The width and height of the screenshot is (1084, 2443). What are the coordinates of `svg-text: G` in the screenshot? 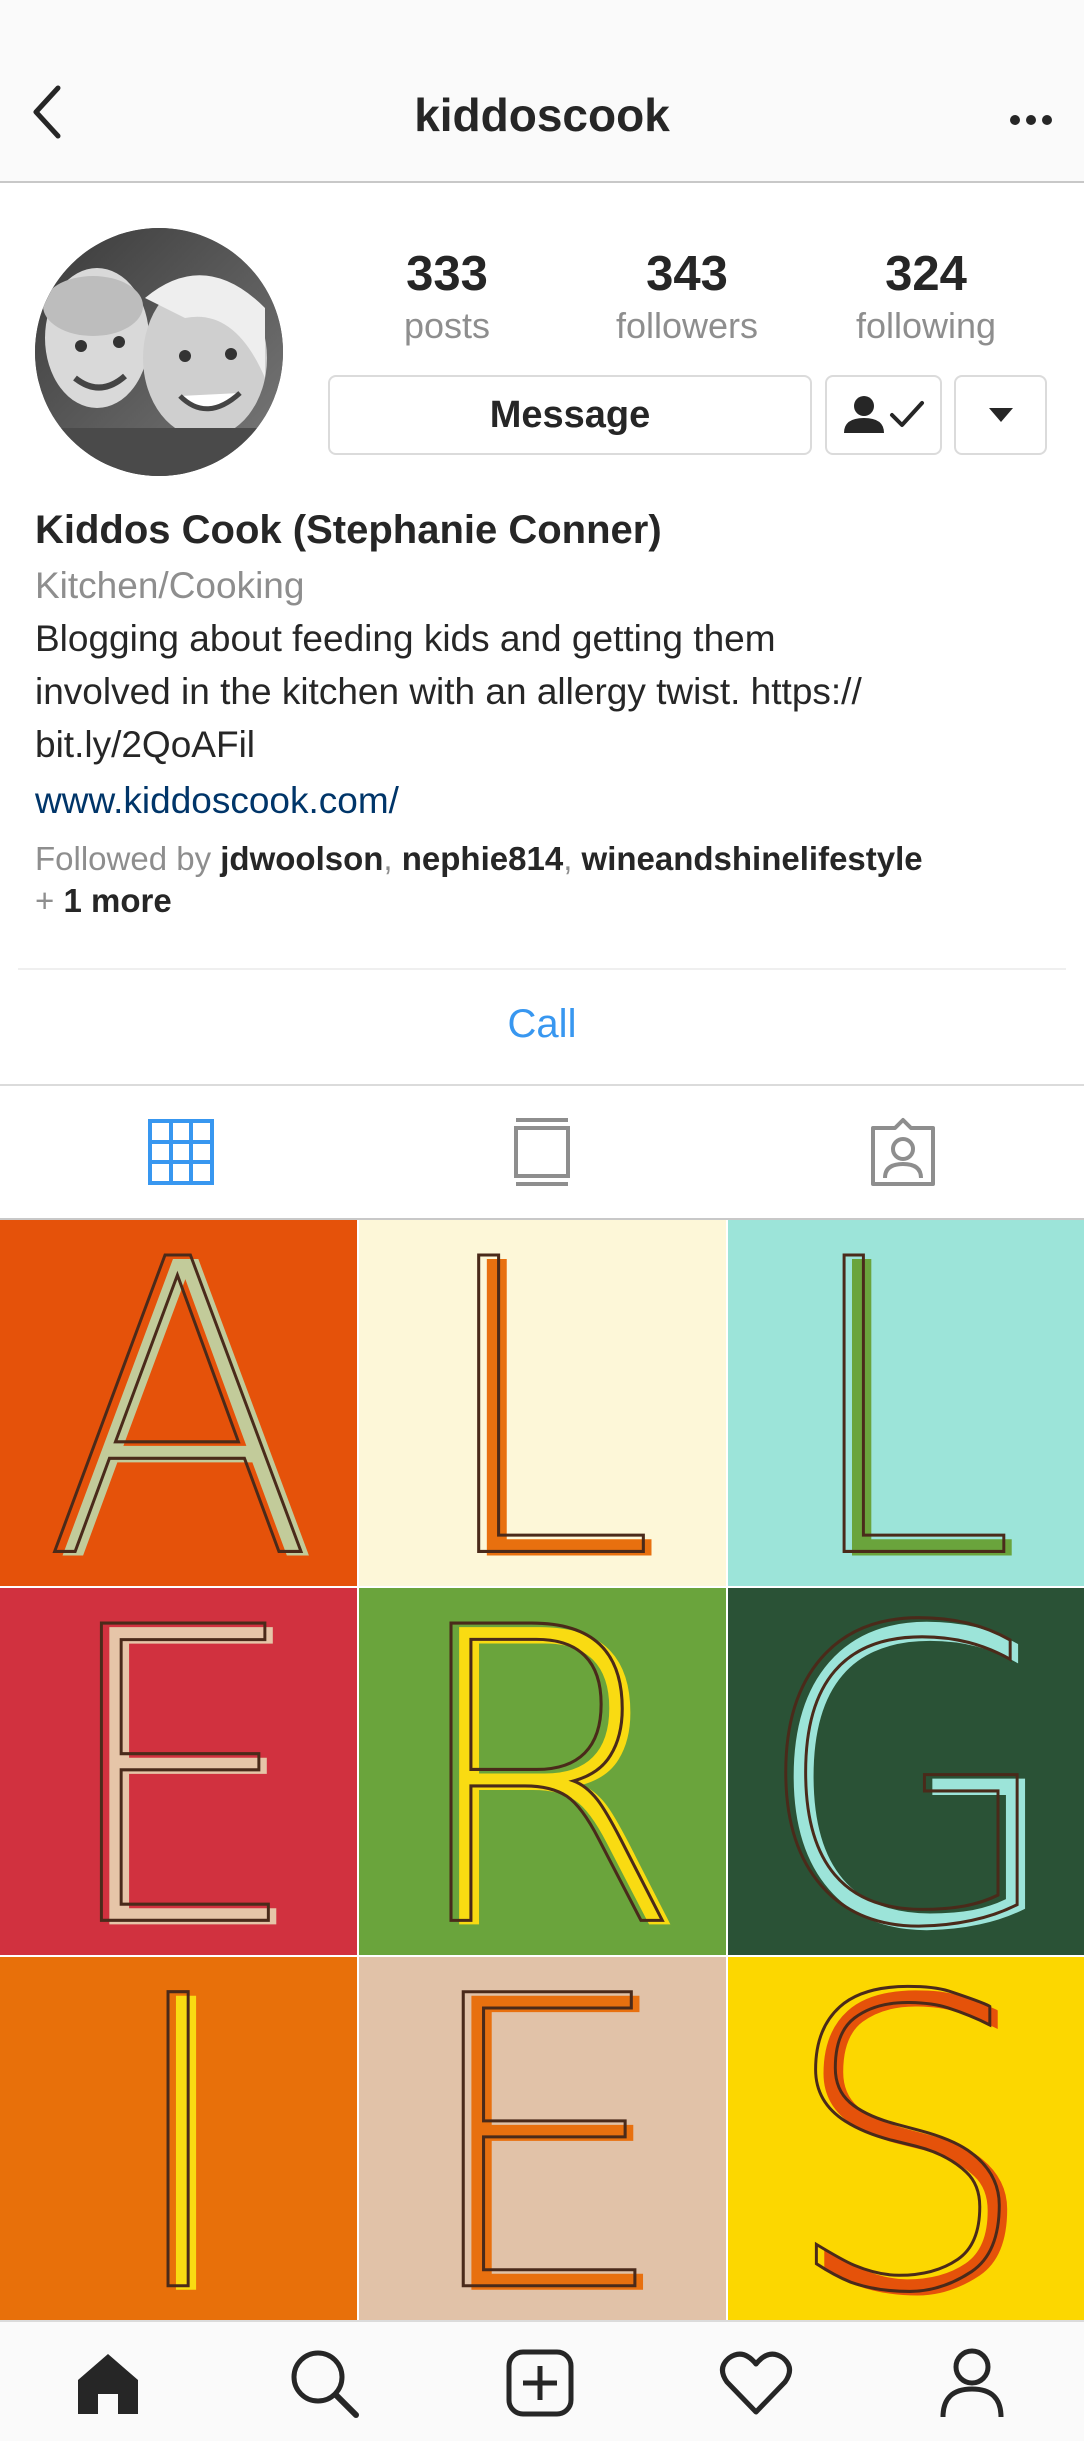 It's located at (906, 1771).